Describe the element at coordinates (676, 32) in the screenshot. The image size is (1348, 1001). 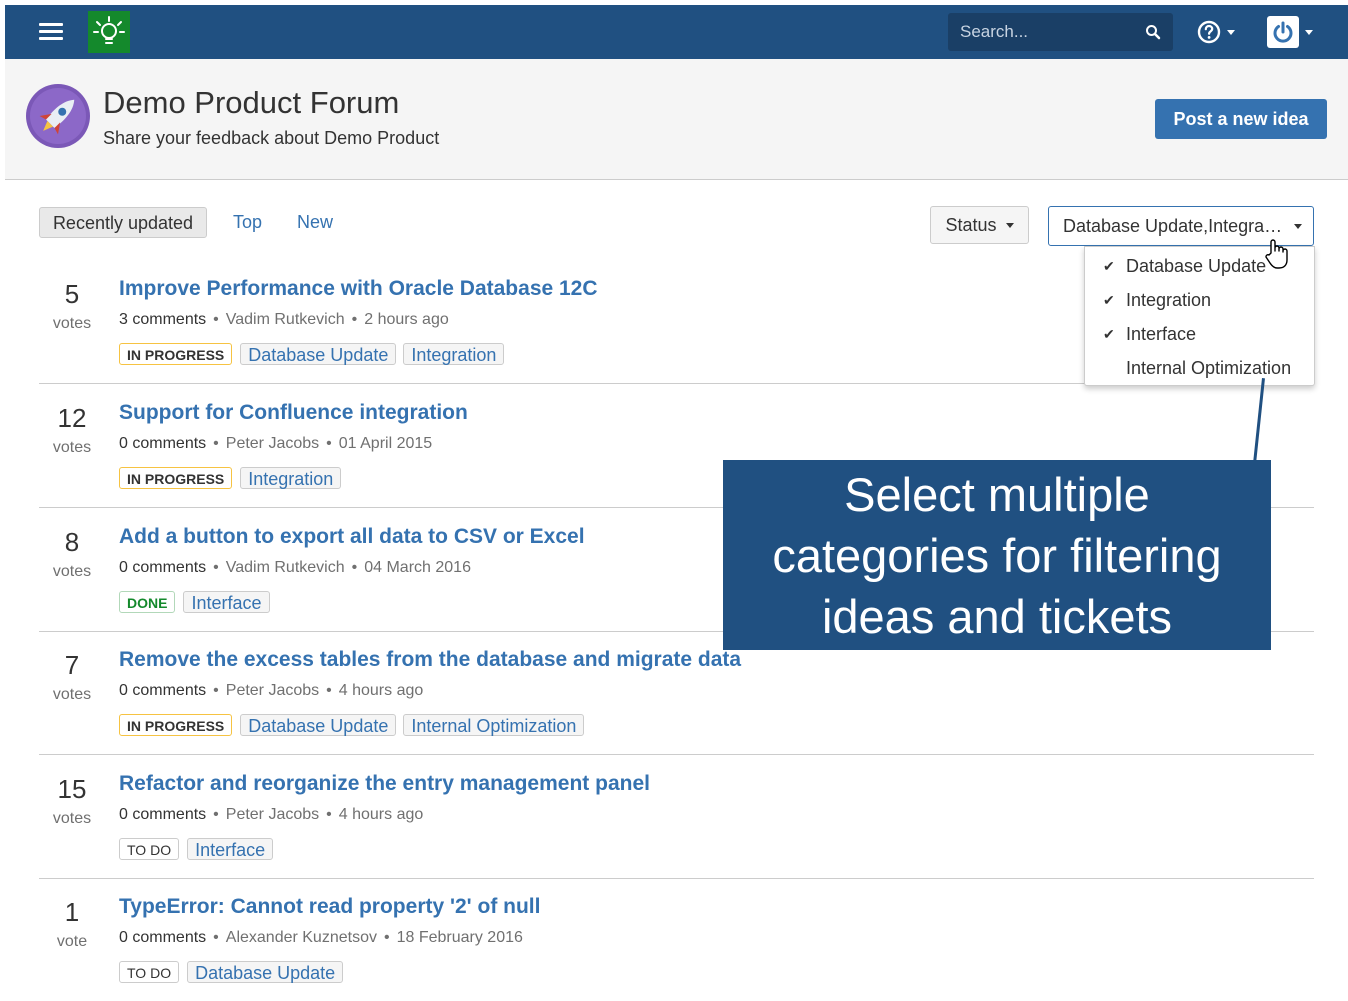
I see `top-navigation-bar` at that location.